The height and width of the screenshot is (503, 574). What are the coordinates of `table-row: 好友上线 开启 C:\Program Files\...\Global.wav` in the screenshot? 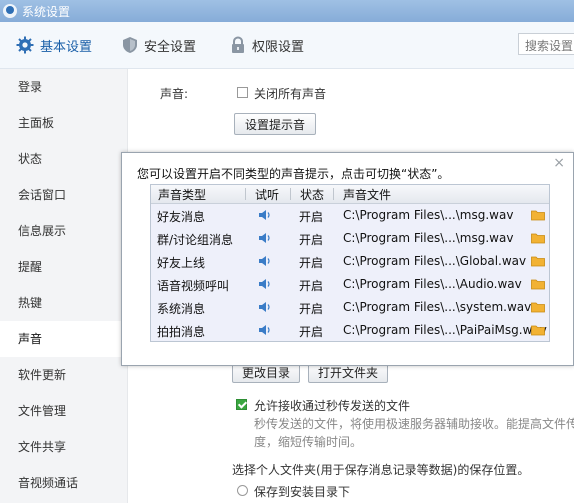 It's located at (350, 261).